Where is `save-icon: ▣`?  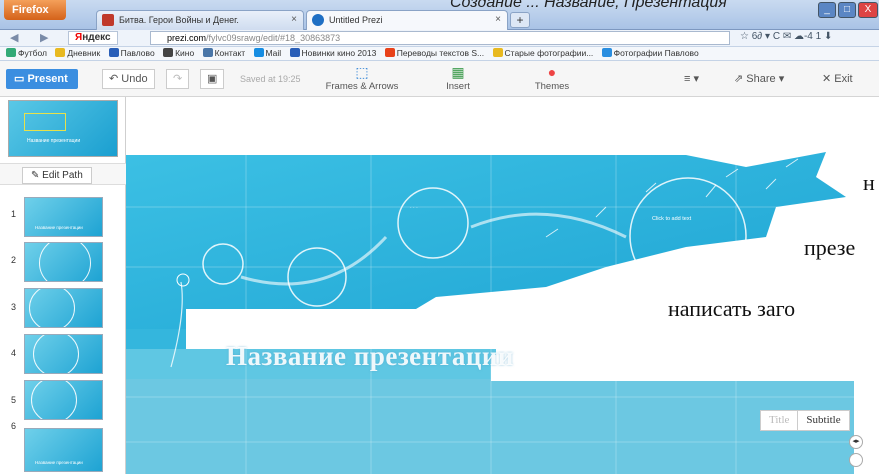
save-icon: ▣ is located at coordinates (212, 79).